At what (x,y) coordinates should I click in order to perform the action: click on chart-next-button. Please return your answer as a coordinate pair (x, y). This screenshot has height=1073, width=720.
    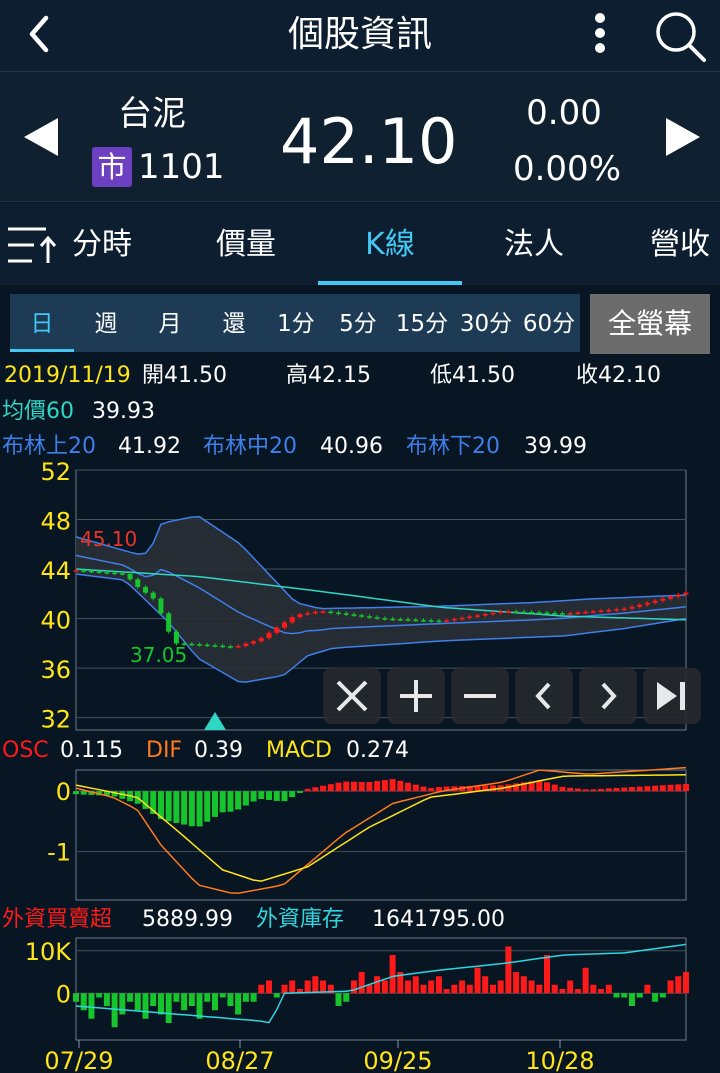
    Looking at the image, I should click on (608, 696).